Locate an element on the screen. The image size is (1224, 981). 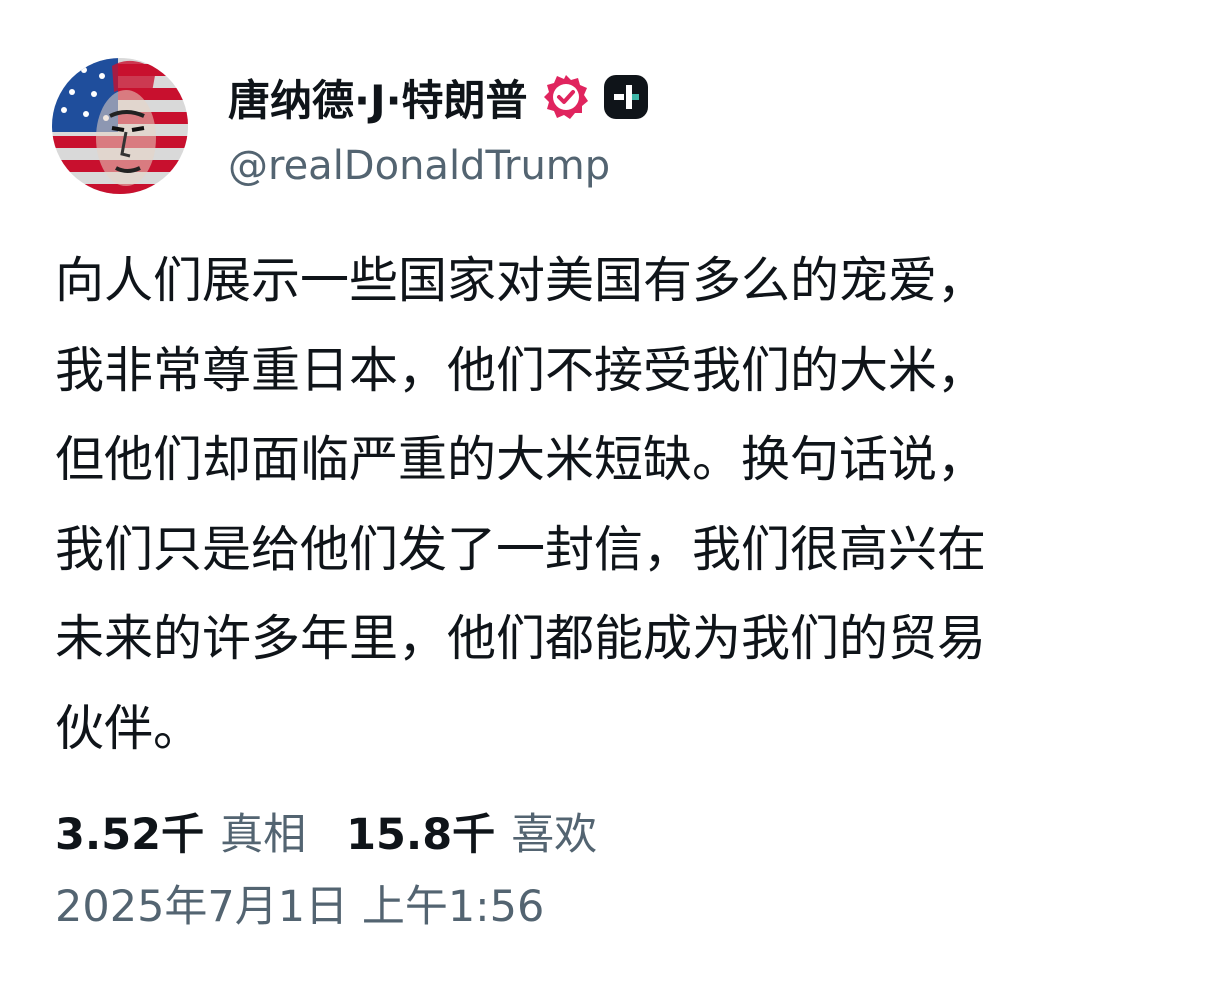
post-body-line: 向人们展示一些国家对美国有多么的宠爱， is located at coordinates (521, 280).